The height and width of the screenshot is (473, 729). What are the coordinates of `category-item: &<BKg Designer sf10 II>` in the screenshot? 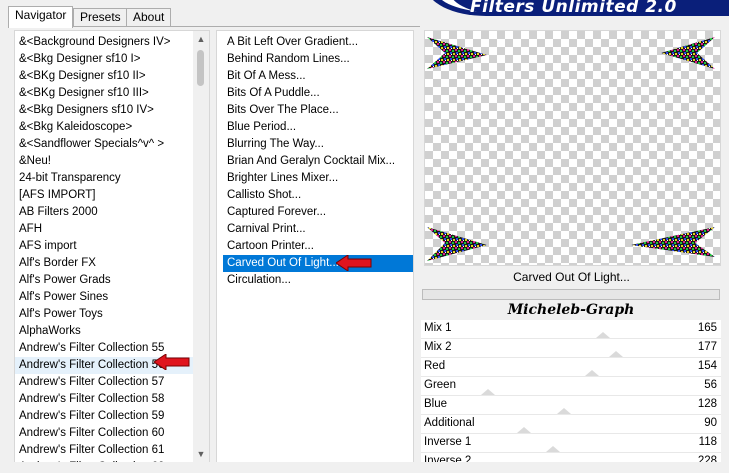 It's located at (112, 76).